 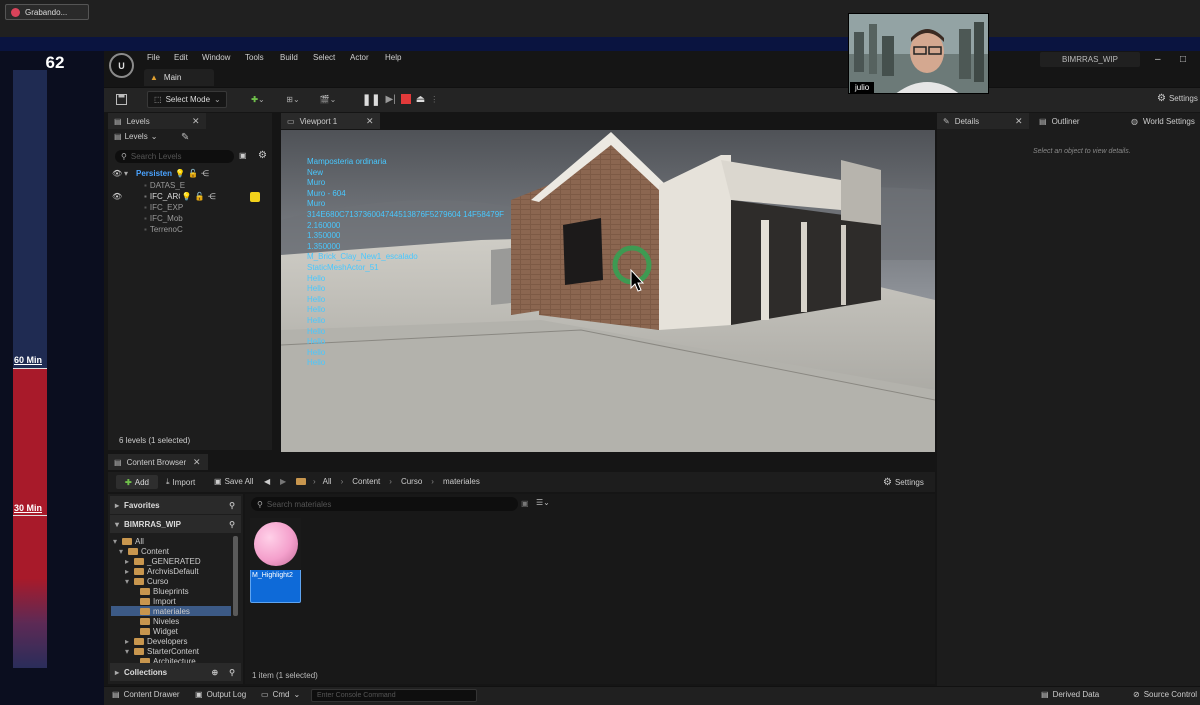 I want to click on folder-tree-item: ▸ ArchvisDefault, so click(x=162, y=571).